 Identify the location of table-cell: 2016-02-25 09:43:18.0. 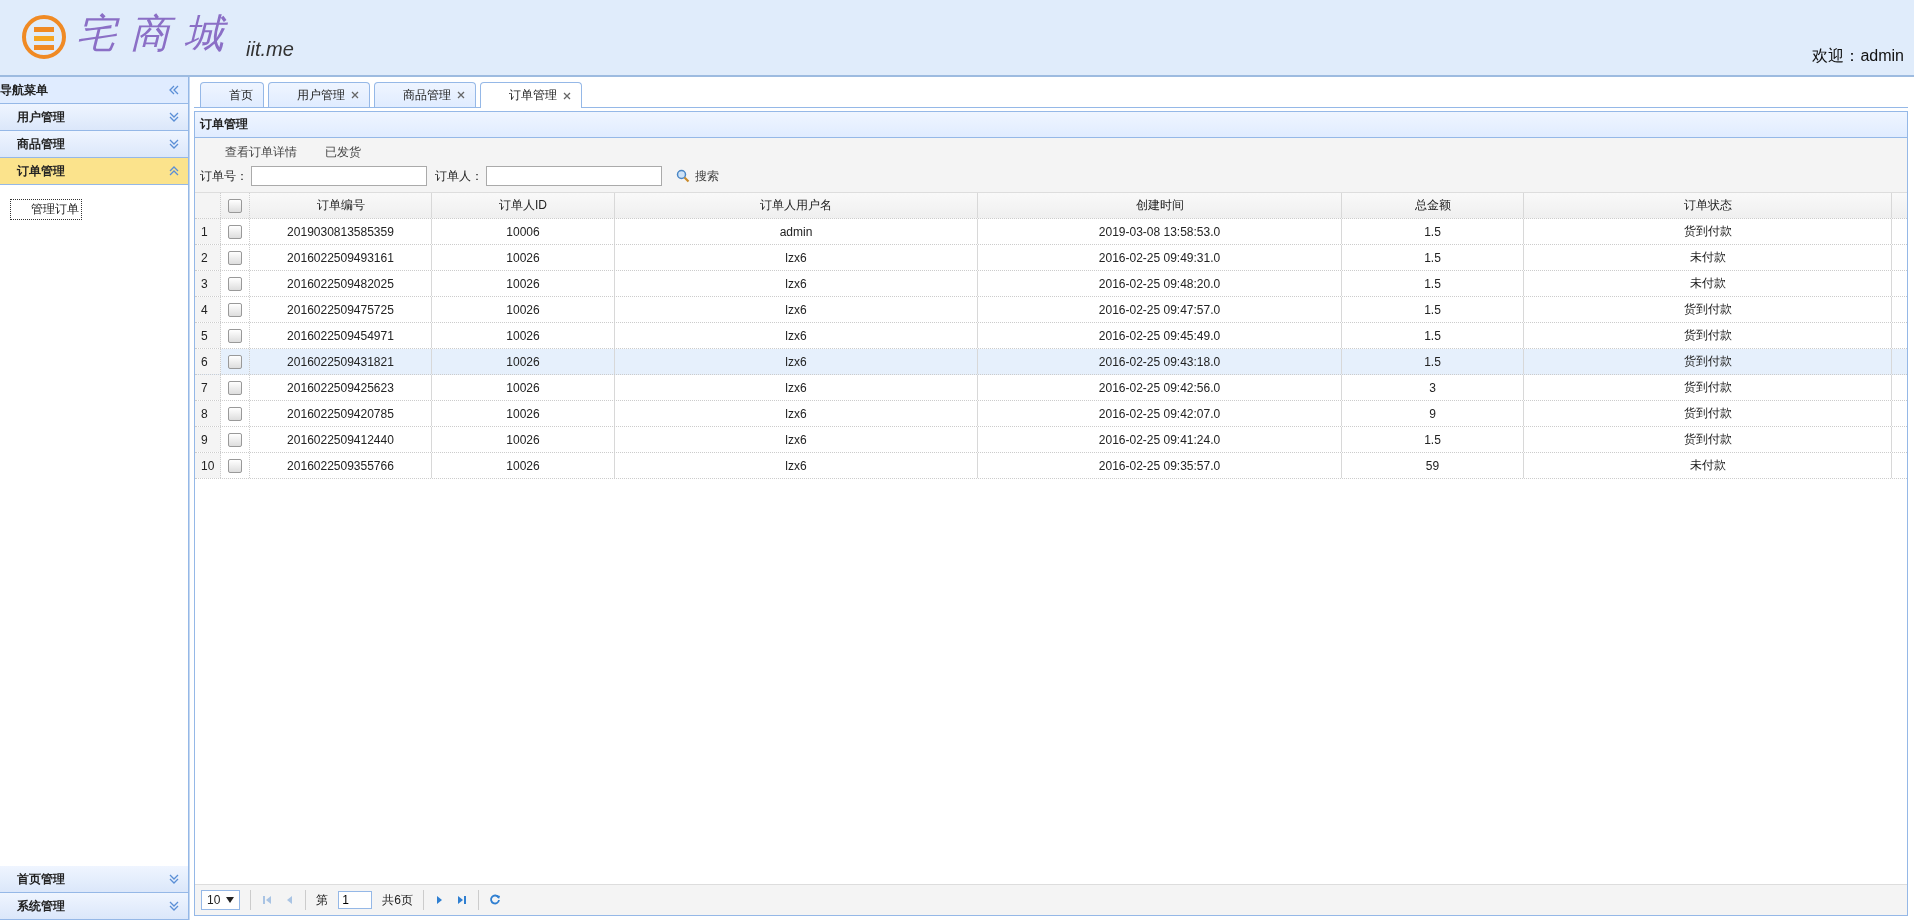
(1160, 361).